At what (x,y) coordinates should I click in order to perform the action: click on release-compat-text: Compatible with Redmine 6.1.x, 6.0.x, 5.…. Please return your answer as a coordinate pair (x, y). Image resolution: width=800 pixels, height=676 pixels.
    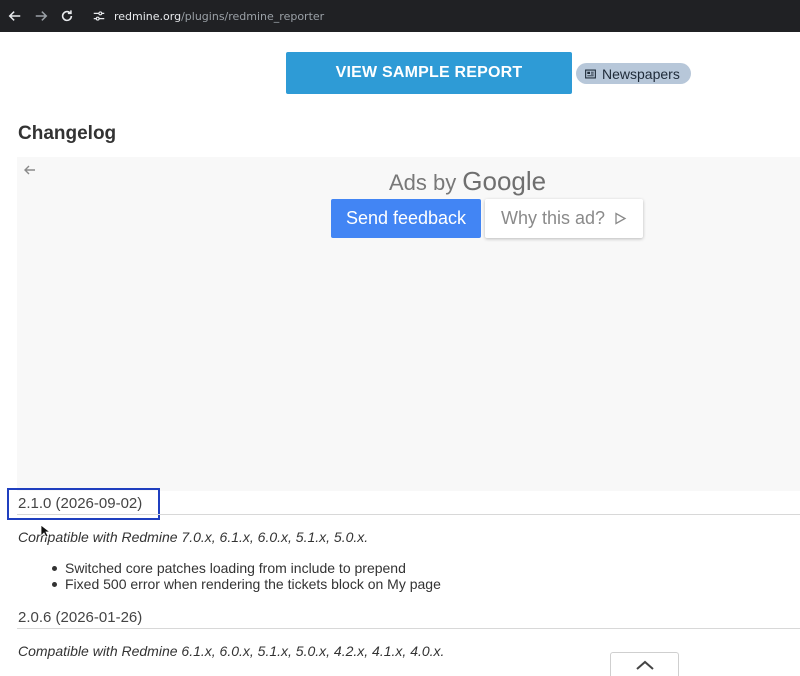
    Looking at the image, I should click on (231, 651).